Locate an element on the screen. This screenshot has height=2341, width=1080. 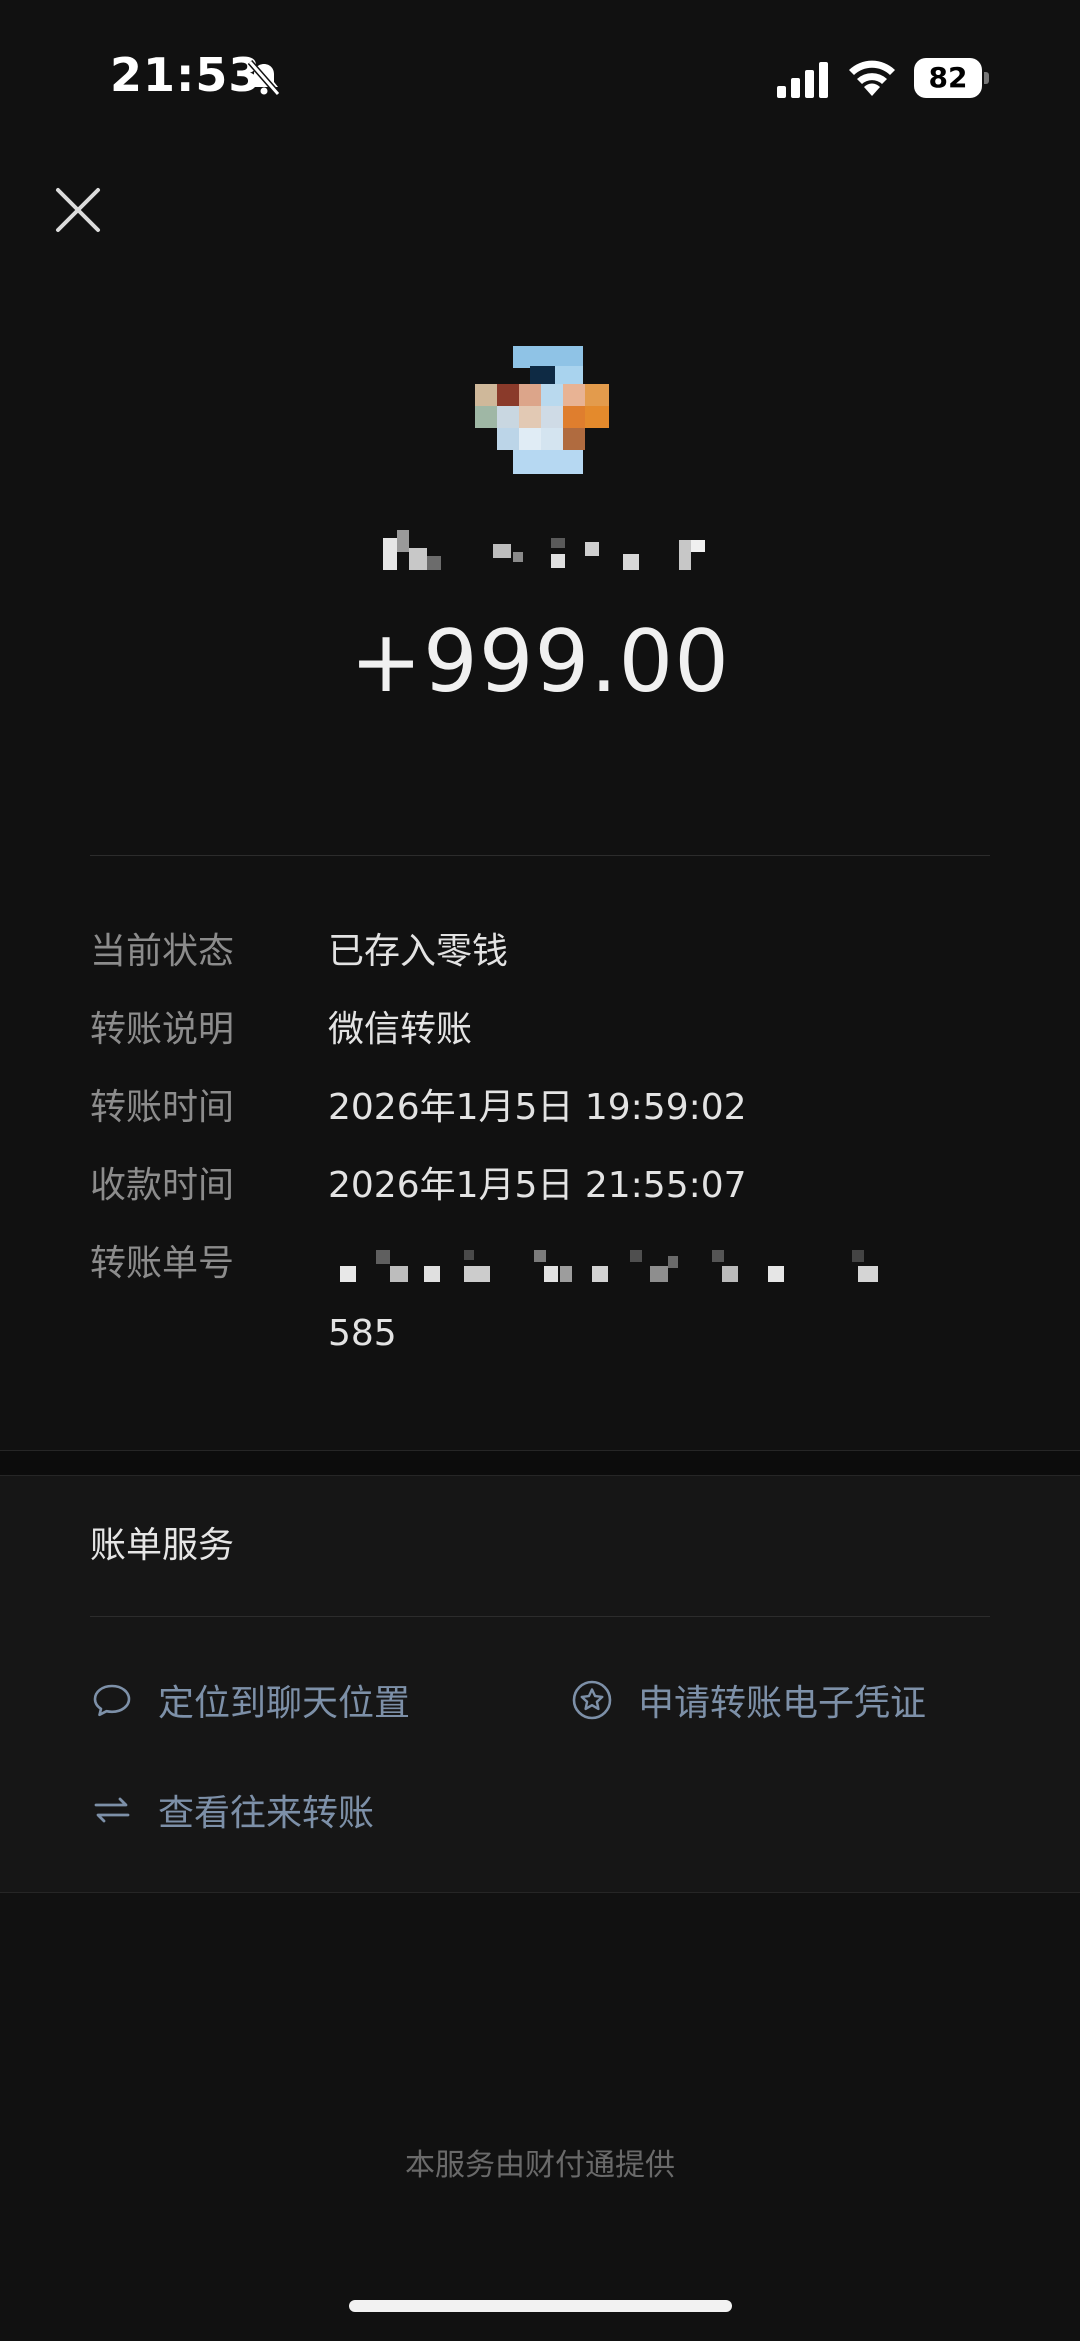
status-value: 已存入零钱 is located at coordinates (418, 951).